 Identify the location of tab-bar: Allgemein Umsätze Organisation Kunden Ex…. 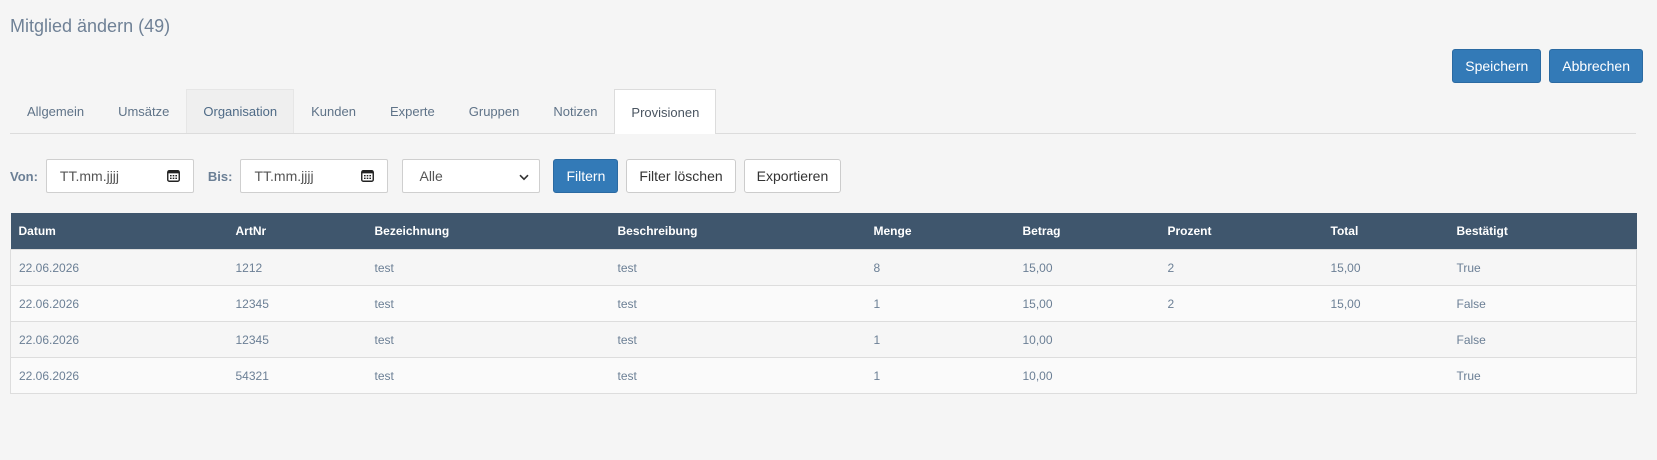
(823, 111).